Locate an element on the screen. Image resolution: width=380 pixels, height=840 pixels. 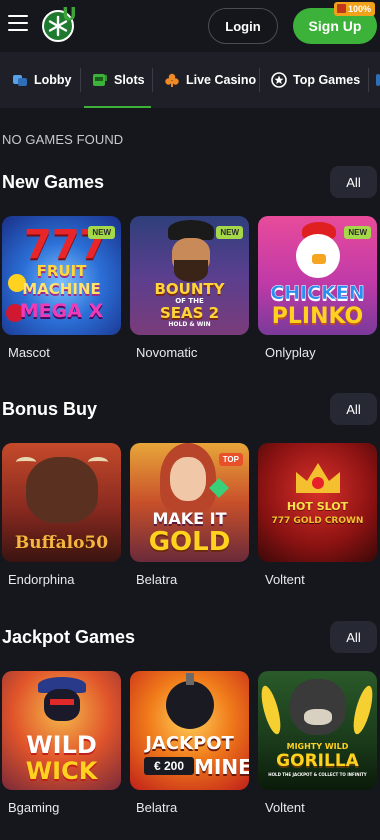
game-tile-wild-wick: WILD WICK is located at coordinates (61, 730).